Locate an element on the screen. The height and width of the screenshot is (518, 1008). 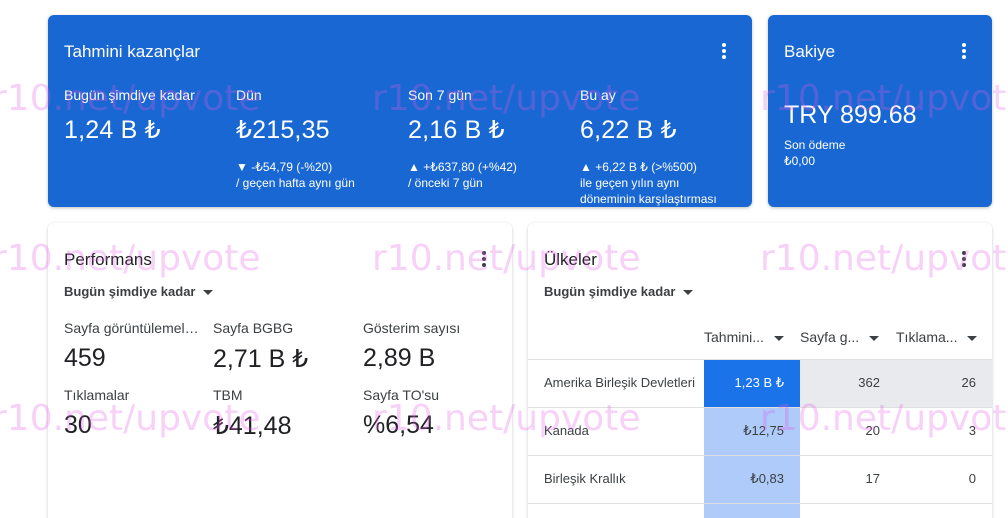
last-payment-value: ₺0,00 is located at coordinates (799, 161).